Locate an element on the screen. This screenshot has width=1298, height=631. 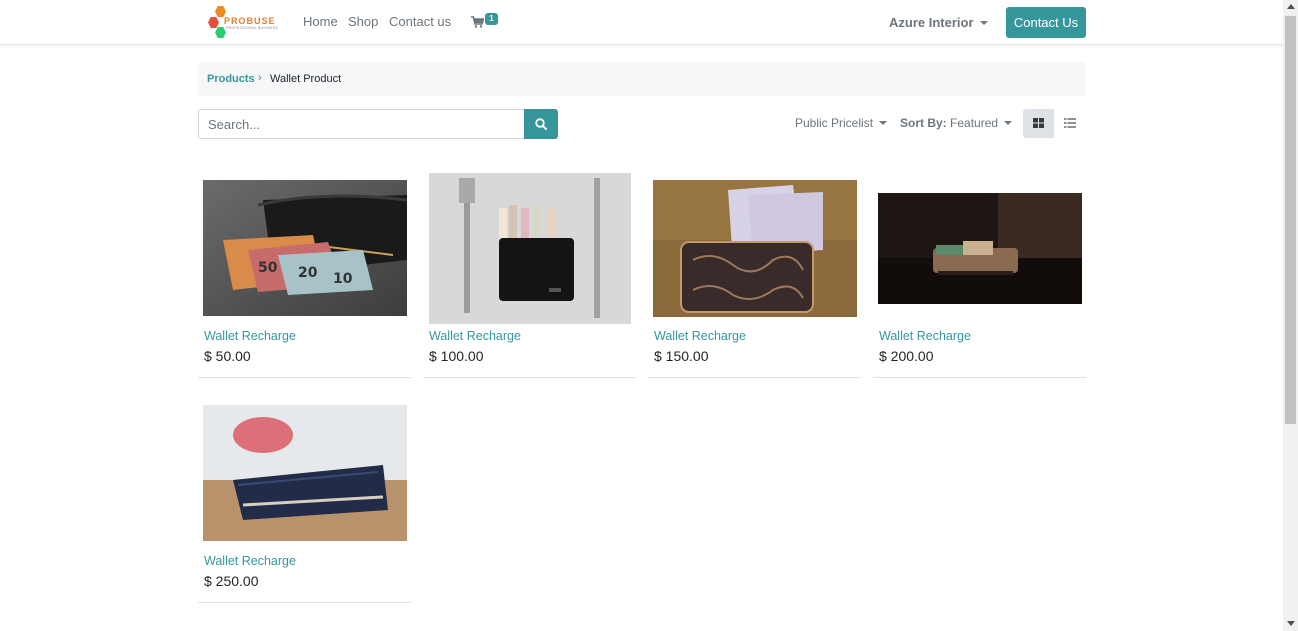
grid-icon is located at coordinates (1038, 123).